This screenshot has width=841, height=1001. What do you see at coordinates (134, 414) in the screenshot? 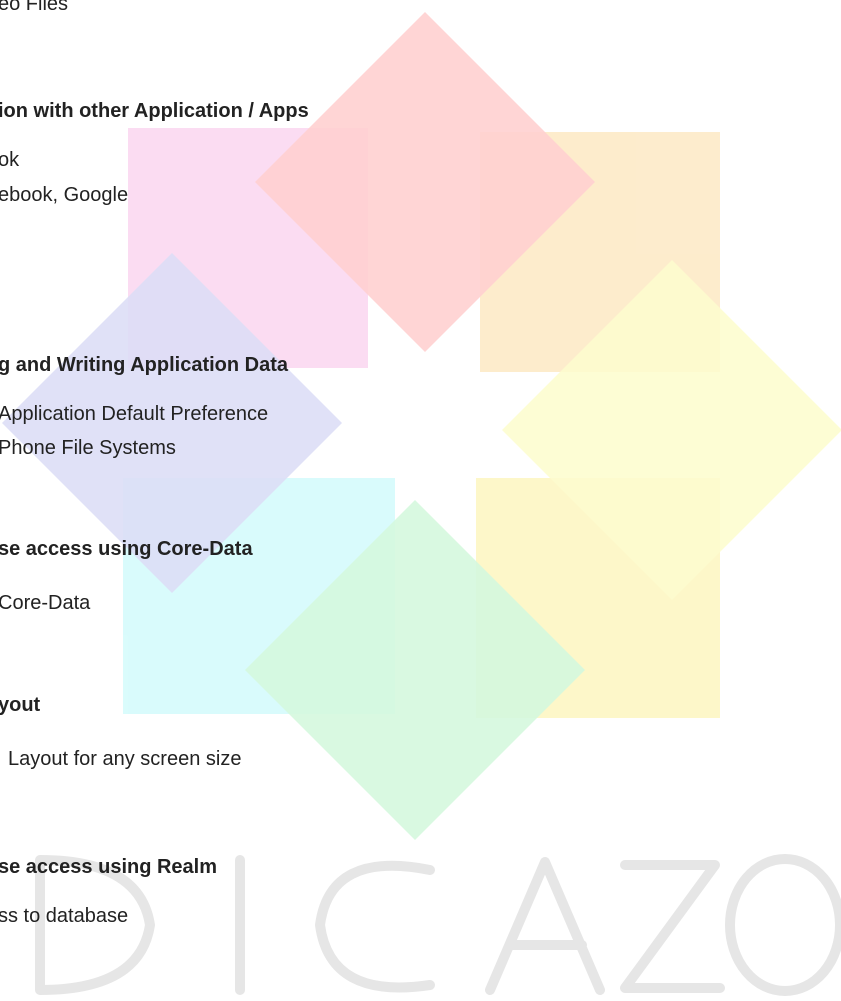
I see `text-line: Application Default Preference` at bounding box center [134, 414].